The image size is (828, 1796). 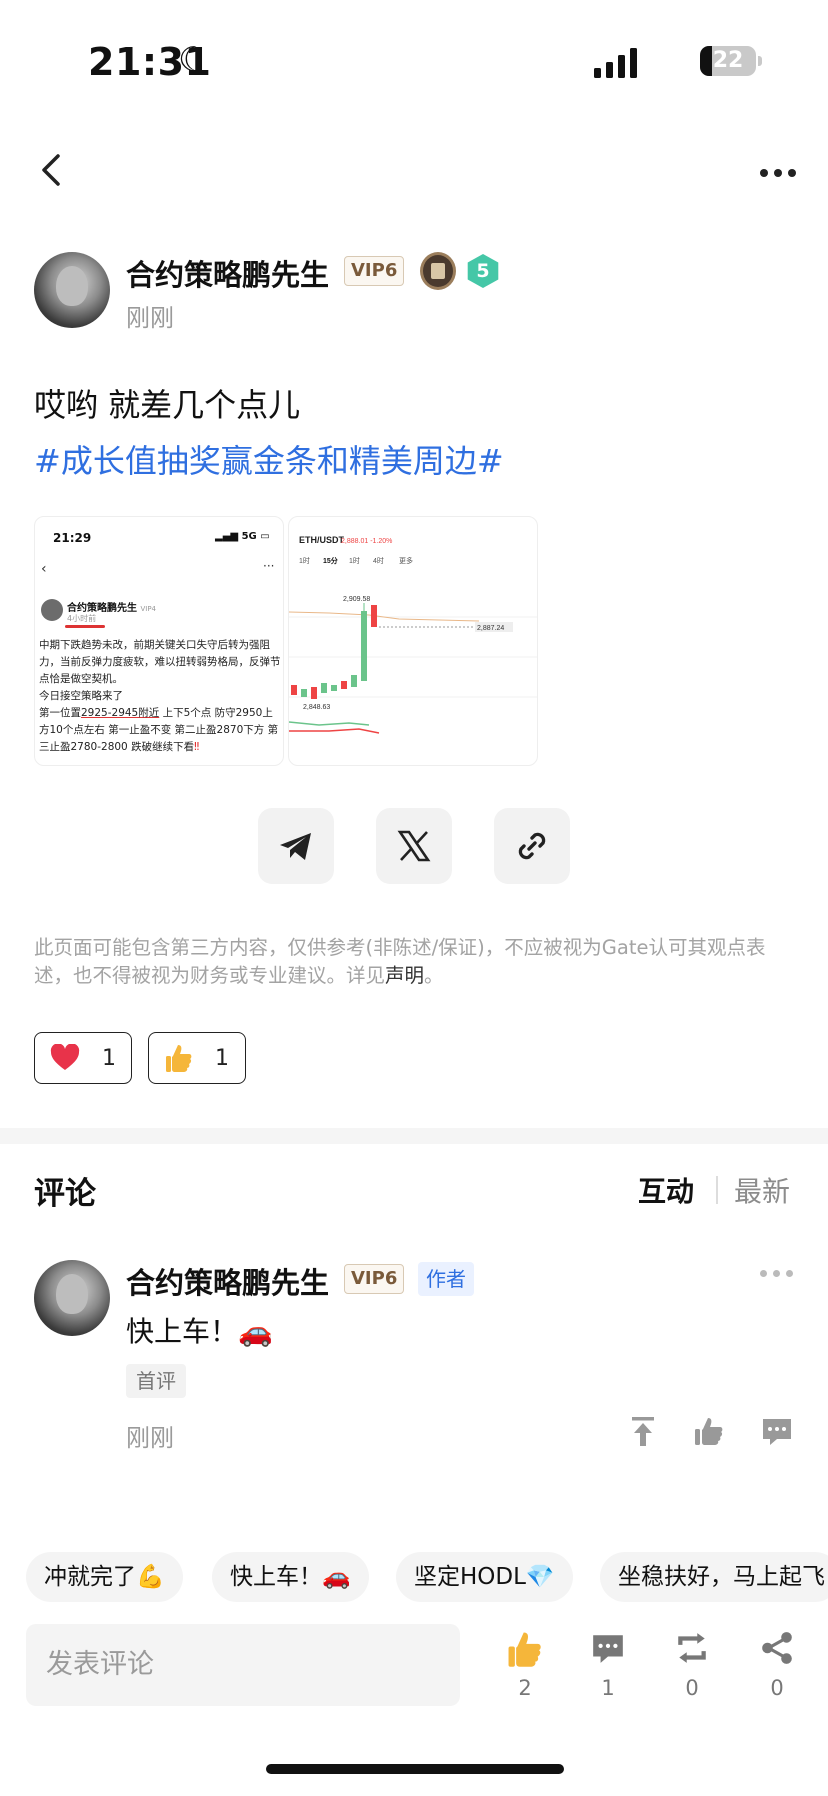 What do you see at coordinates (438, 271) in the screenshot?
I see `medal-icon` at bounding box center [438, 271].